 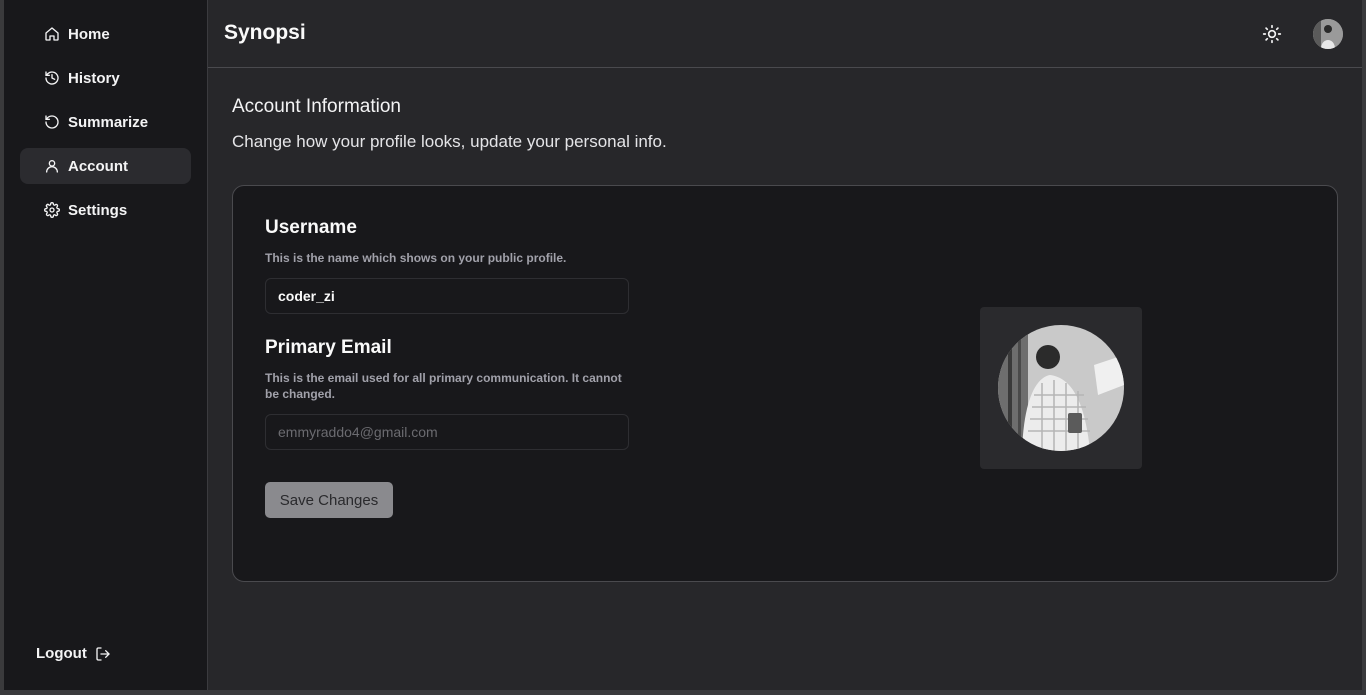 I want to click on sidebar-item-settings: Settings, so click(x=105, y=210).